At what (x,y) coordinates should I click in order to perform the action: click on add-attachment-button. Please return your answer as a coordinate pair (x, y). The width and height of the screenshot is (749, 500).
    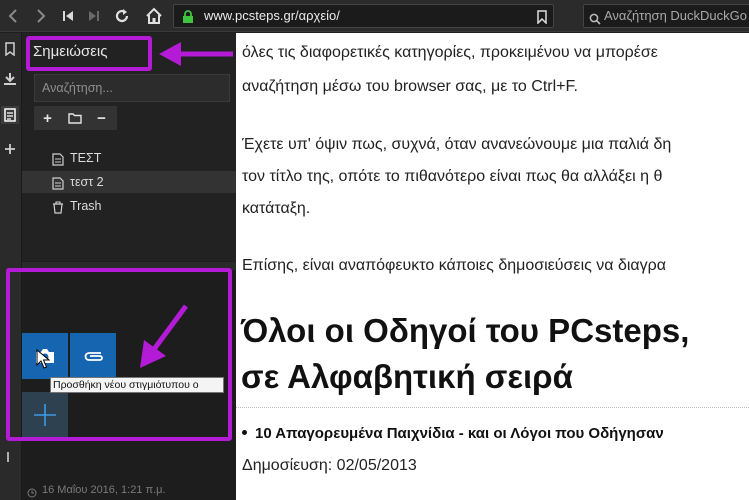
    Looking at the image, I should click on (45, 415).